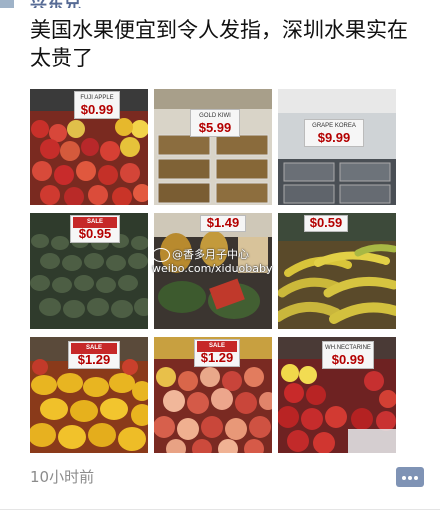 The width and height of the screenshot is (440, 518). What do you see at coordinates (212, 261) in the screenshot?
I see `weibo-watermark: @香多月子中心 weibo.com/xiduobaby` at bounding box center [212, 261].